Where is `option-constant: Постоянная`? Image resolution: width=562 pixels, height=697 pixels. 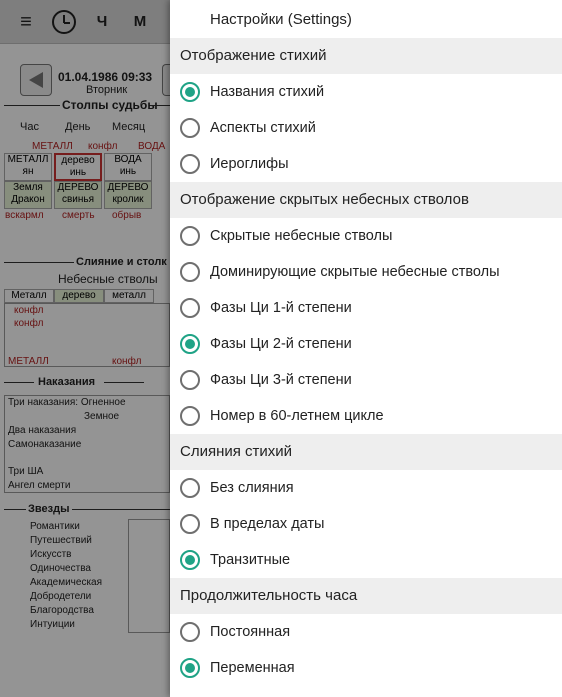 option-constant: Постоянная is located at coordinates (366, 632).